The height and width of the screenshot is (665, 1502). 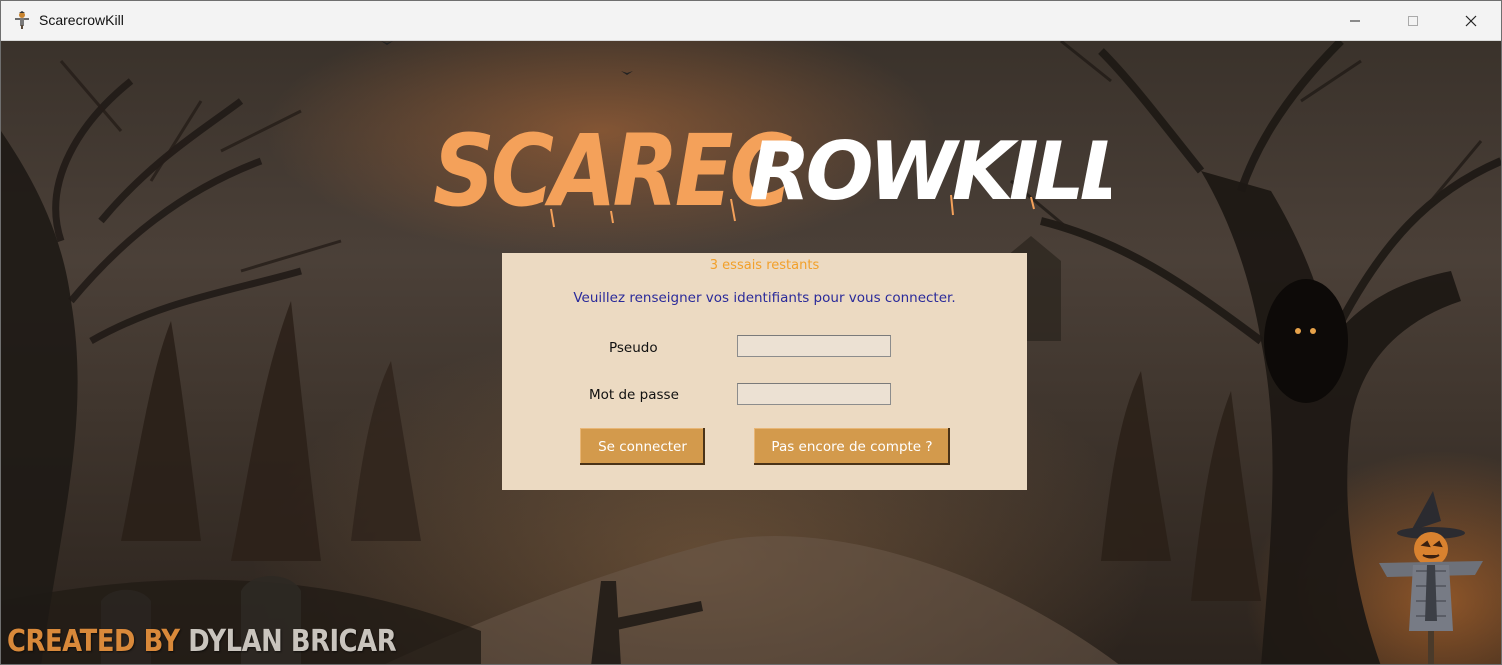 What do you see at coordinates (814, 346) in the screenshot?
I see `pseudo-input` at bounding box center [814, 346].